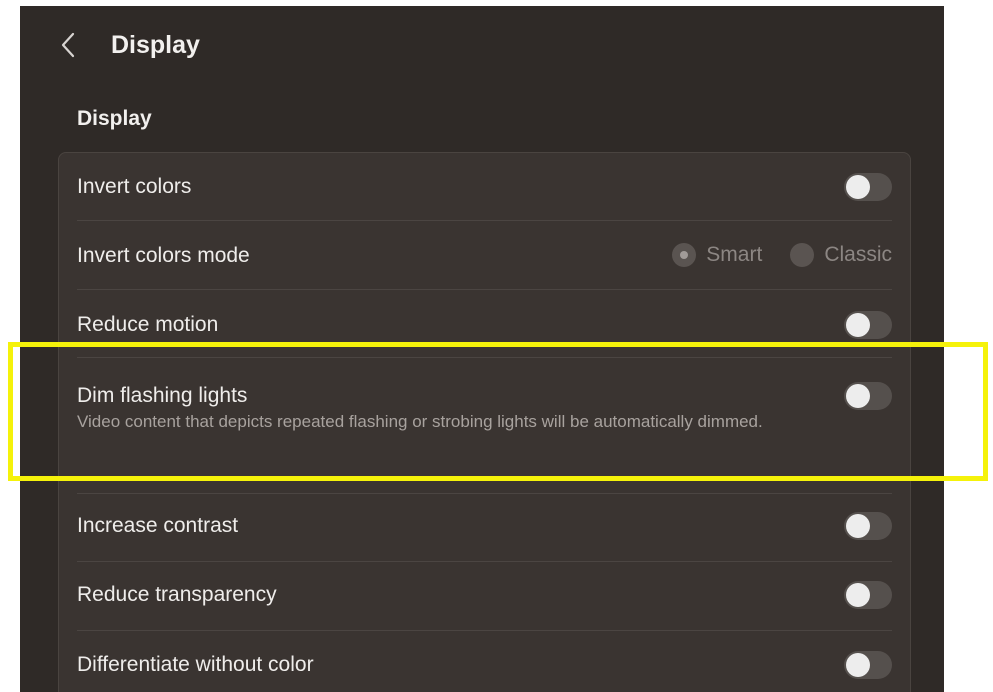 Image resolution: width=993 pixels, height=692 pixels. What do you see at coordinates (782, 255) in the screenshot?
I see `invert-colors-mode-radio-group: Smart Classic` at bounding box center [782, 255].